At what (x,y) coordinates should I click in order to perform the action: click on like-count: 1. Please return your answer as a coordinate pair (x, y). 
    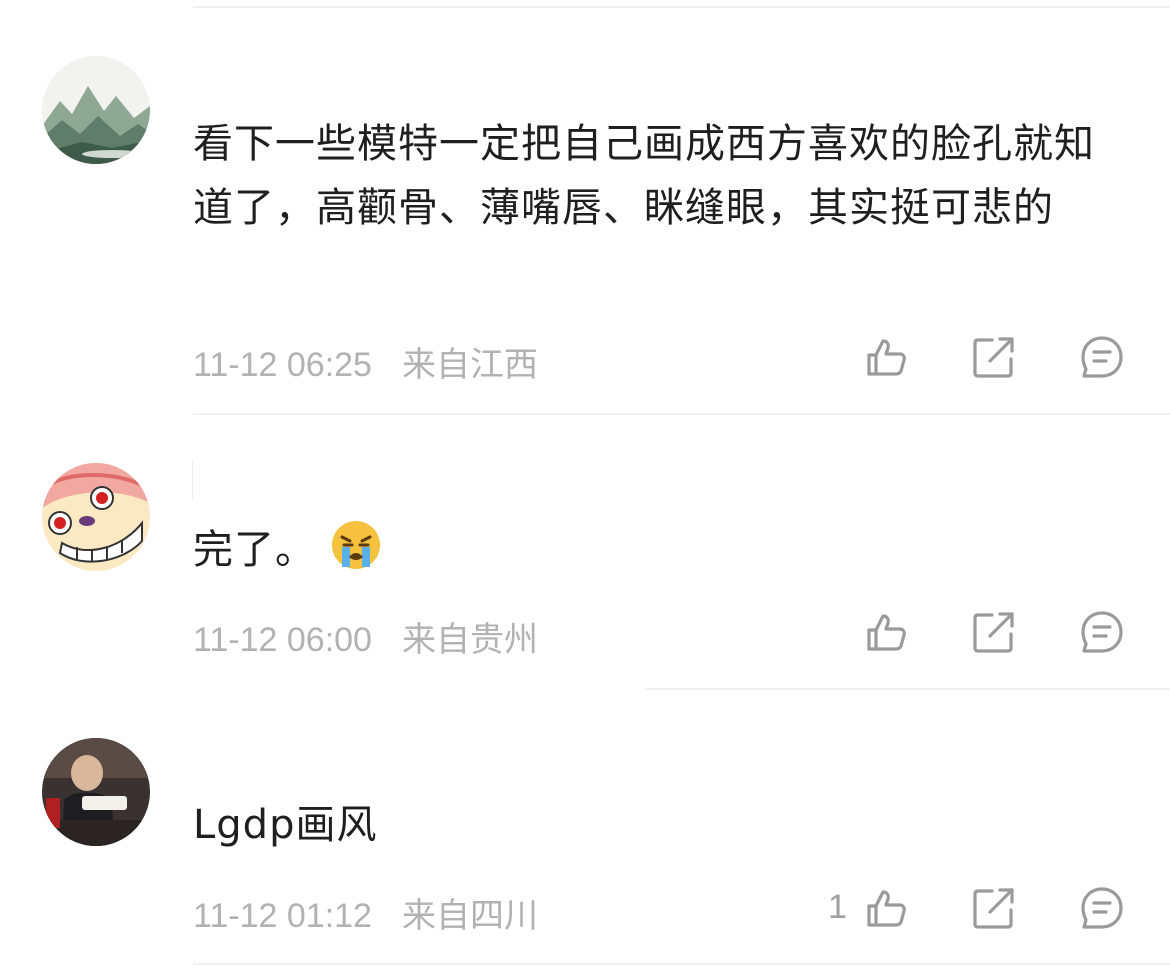
    Looking at the image, I should click on (837, 907).